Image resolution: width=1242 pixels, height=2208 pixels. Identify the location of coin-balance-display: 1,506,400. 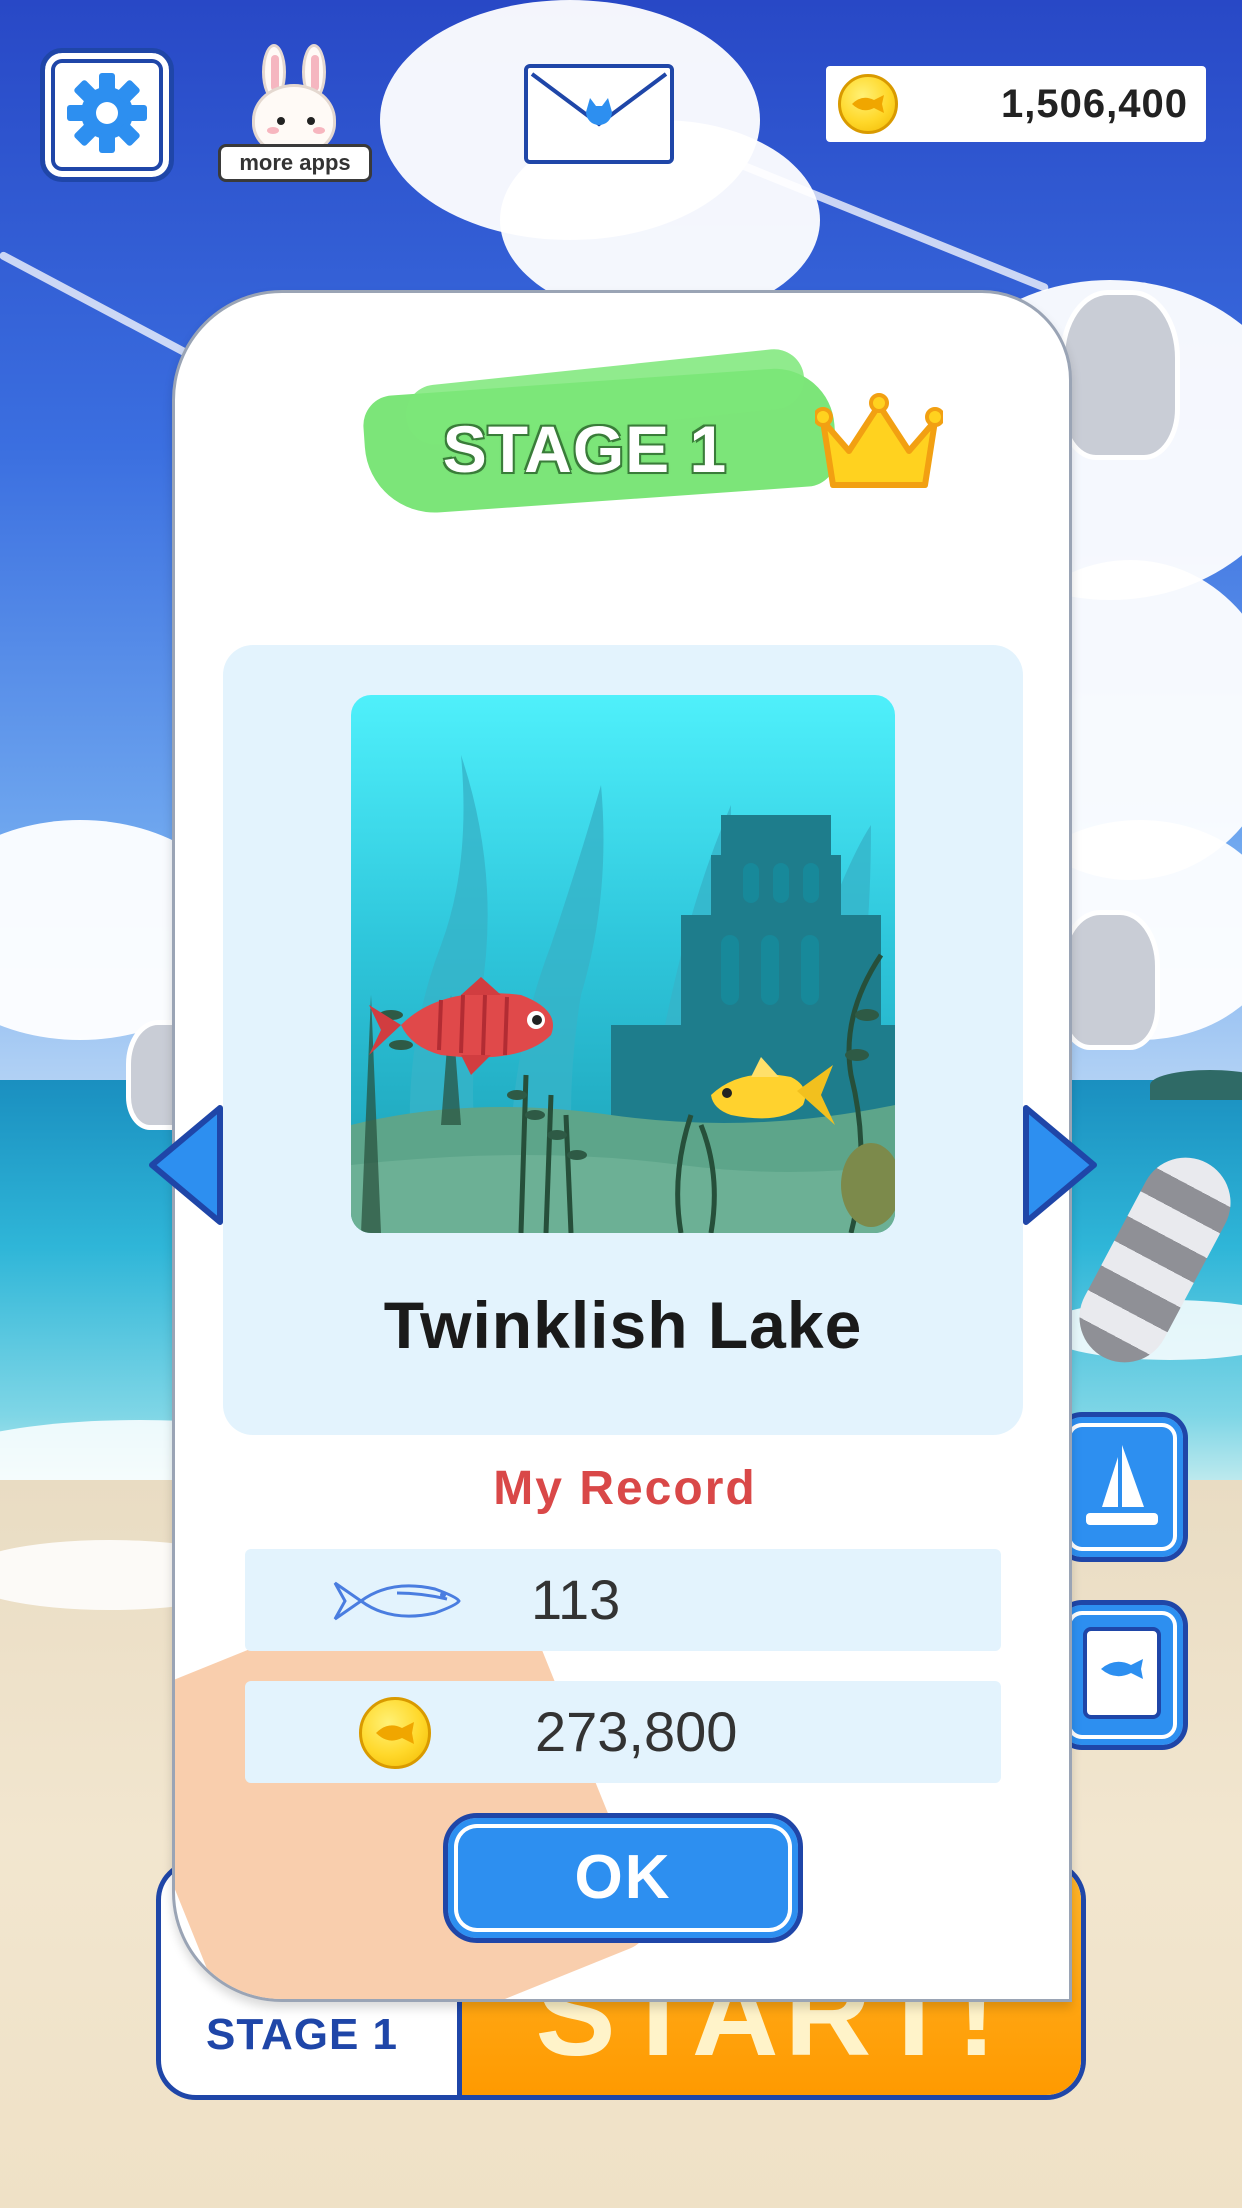
(1016, 104).